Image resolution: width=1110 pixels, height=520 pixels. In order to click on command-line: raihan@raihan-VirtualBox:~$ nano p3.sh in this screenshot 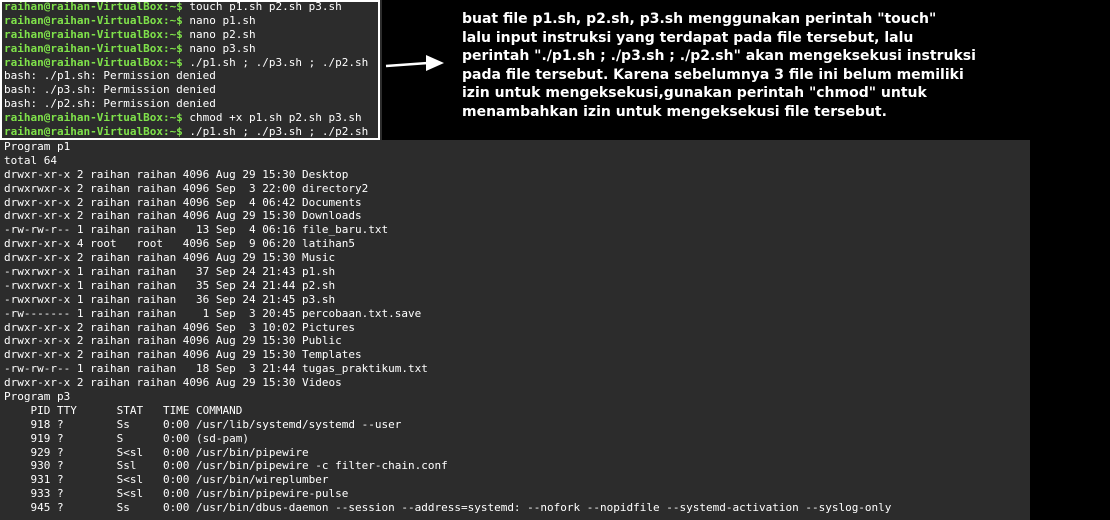, I will do `click(190, 49)`.